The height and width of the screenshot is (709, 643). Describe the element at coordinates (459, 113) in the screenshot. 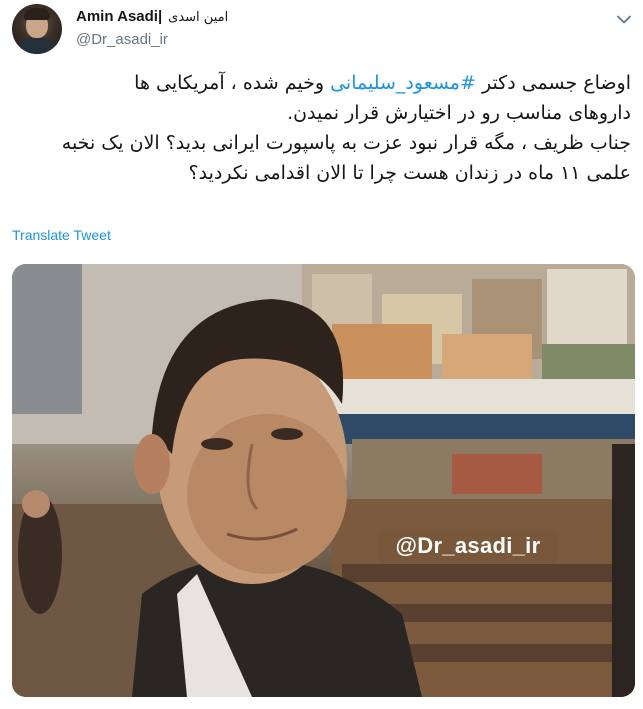

I see `tweet-line-2: داروهای مناسب رو در اختیارش قرار نمیدن.` at that location.